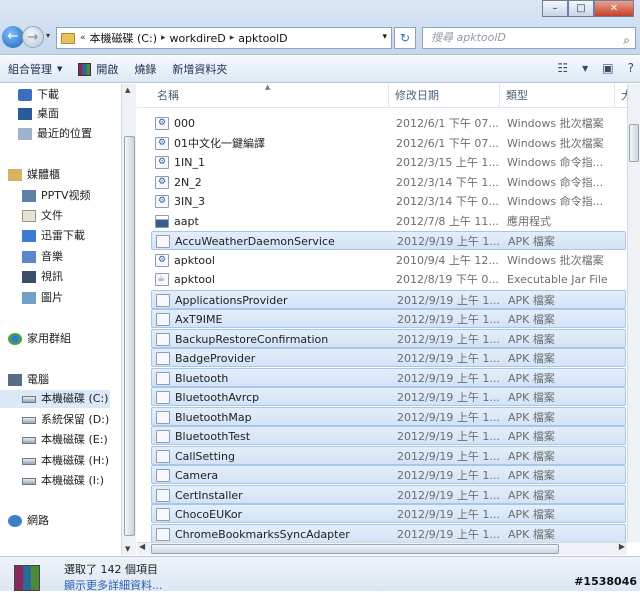  Describe the element at coordinates (622, 546) in the screenshot. I see `scroll-right-icon: ▶` at that location.